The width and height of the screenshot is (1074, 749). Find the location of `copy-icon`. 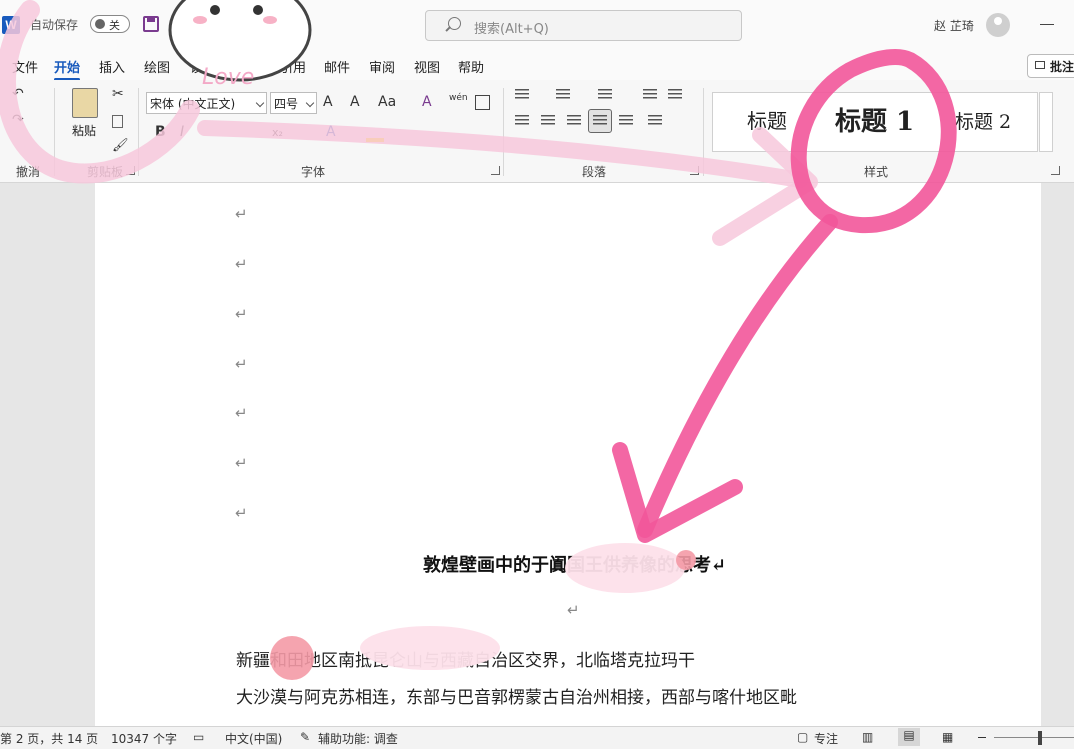

copy-icon is located at coordinates (117, 121).